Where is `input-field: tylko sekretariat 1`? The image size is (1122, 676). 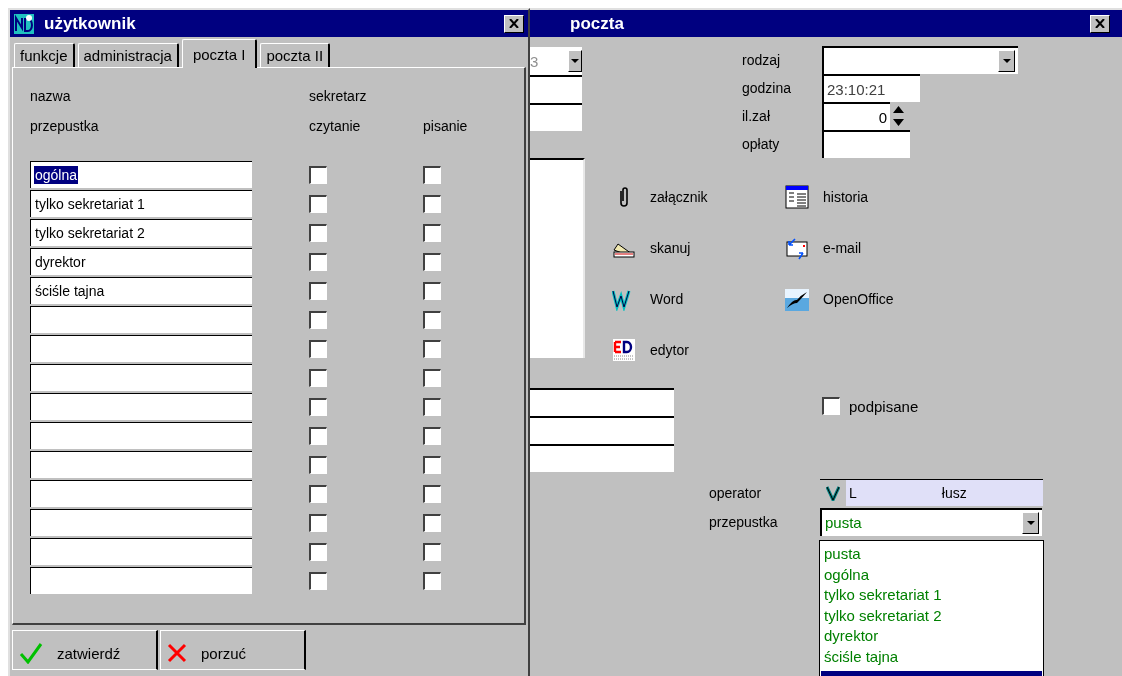
input-field: tylko sekretariat 1 is located at coordinates (141, 203).